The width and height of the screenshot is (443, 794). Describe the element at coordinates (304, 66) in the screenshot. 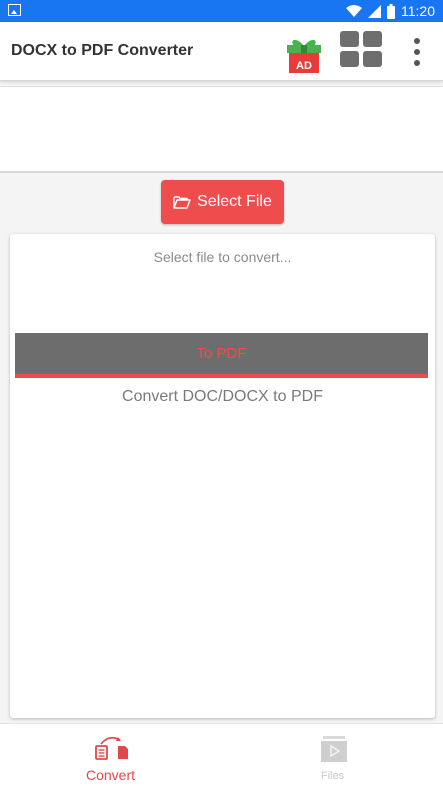

I see `ad-badge-text: AD` at that location.